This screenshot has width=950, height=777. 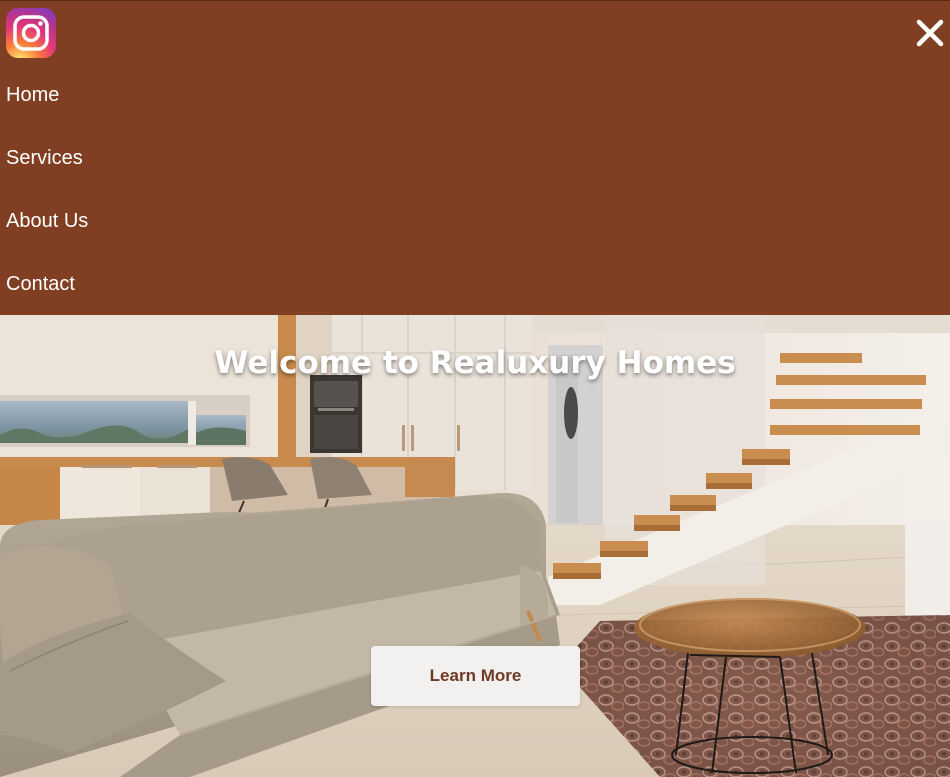 I want to click on nav-item-home: Home, so click(x=32, y=95).